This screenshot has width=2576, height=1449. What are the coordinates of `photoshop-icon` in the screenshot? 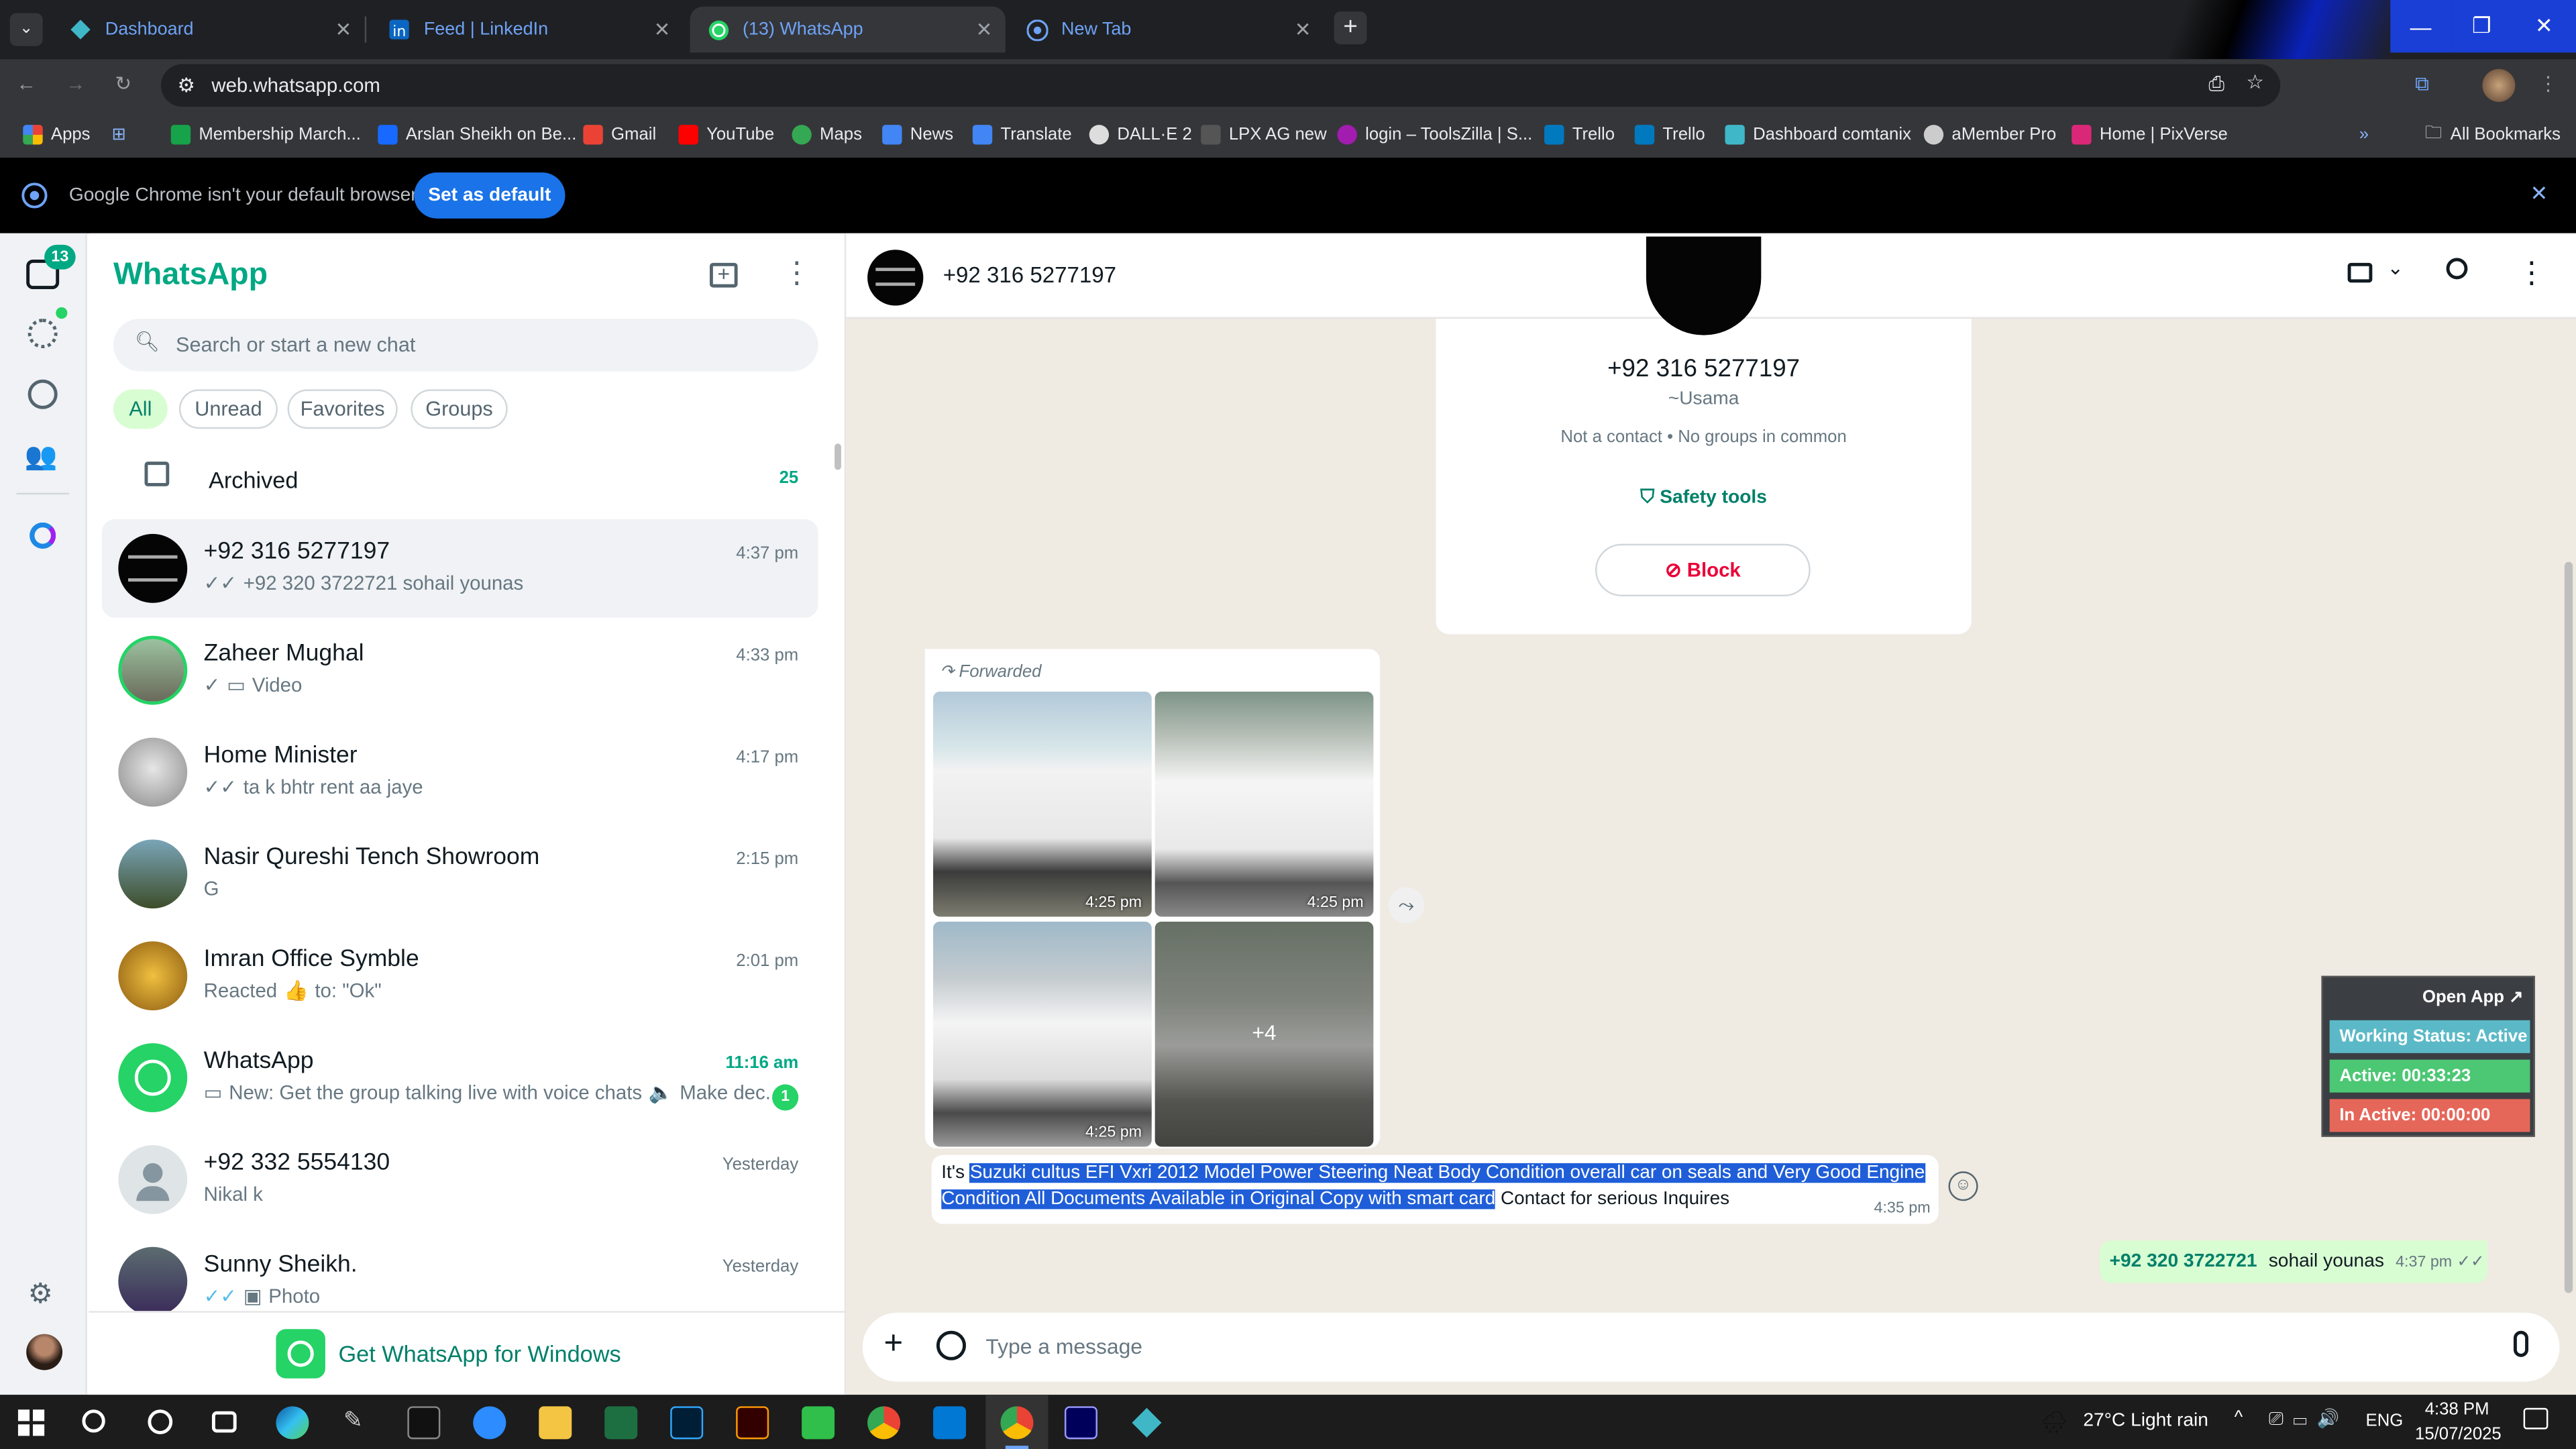 It's located at (687, 1423).